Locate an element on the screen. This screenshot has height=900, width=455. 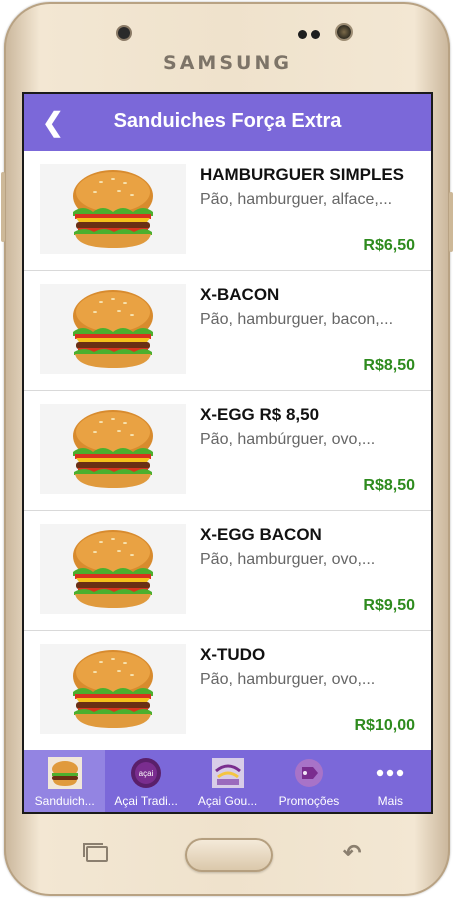
proximity-sensor is located at coordinates (302, 34).